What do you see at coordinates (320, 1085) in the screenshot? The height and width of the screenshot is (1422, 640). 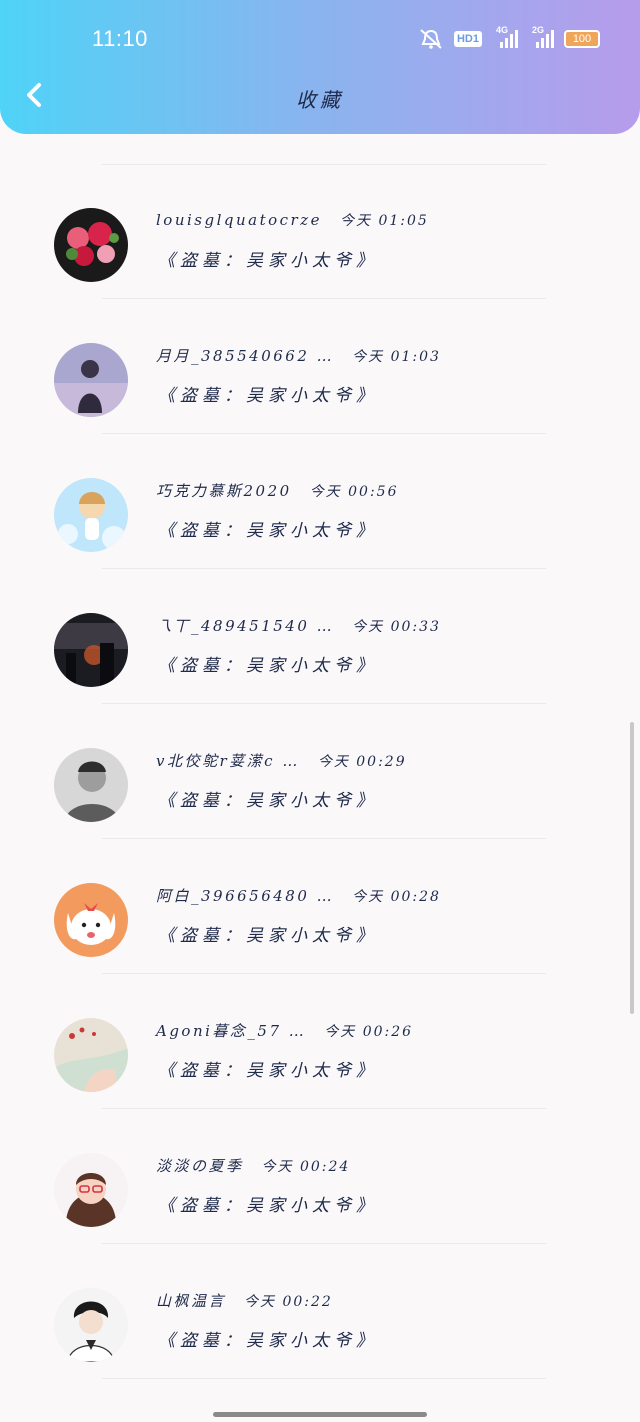 I see `list-item: Agoni暮念_57 … 今天 00:26 《盗墓：吴家小太爷》` at bounding box center [320, 1085].